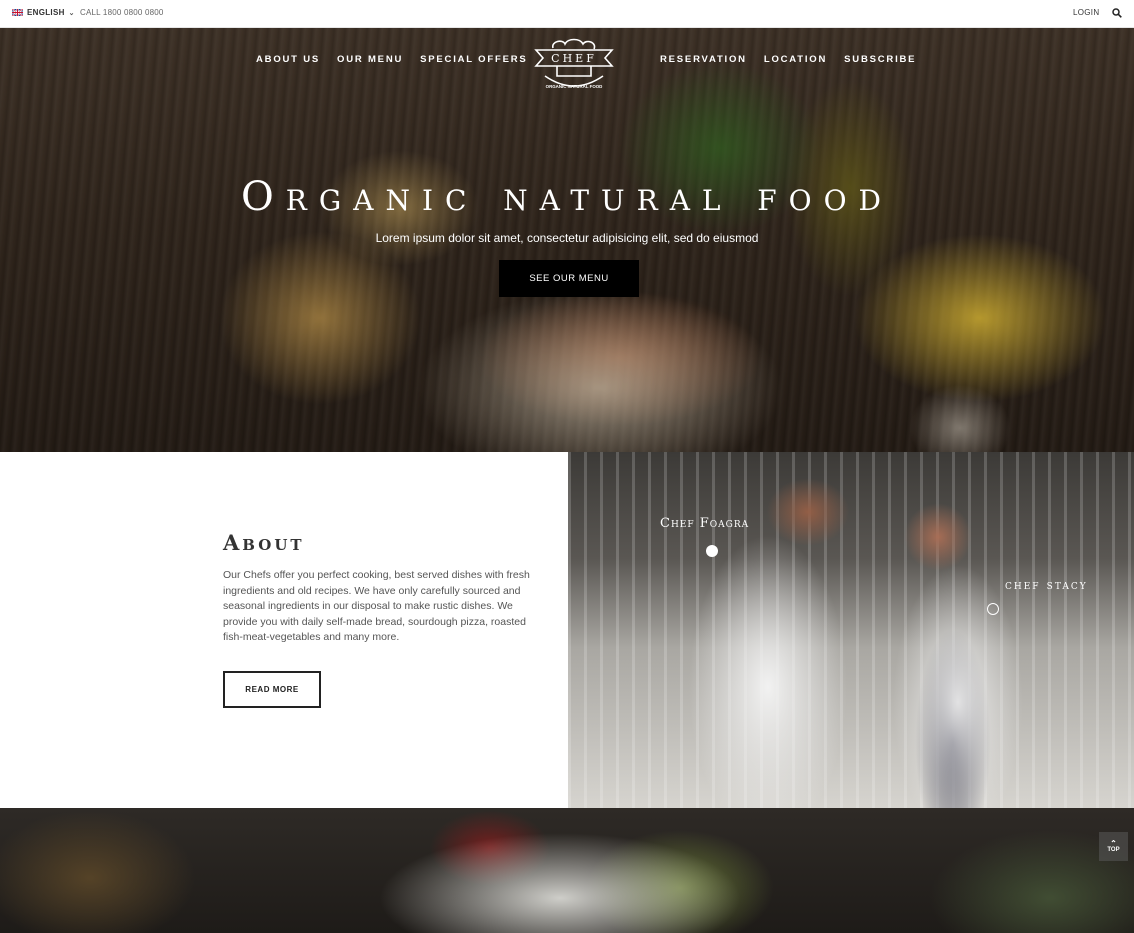  Describe the element at coordinates (712, 551) in the screenshot. I see `chef-foagra-hotspot` at that location.